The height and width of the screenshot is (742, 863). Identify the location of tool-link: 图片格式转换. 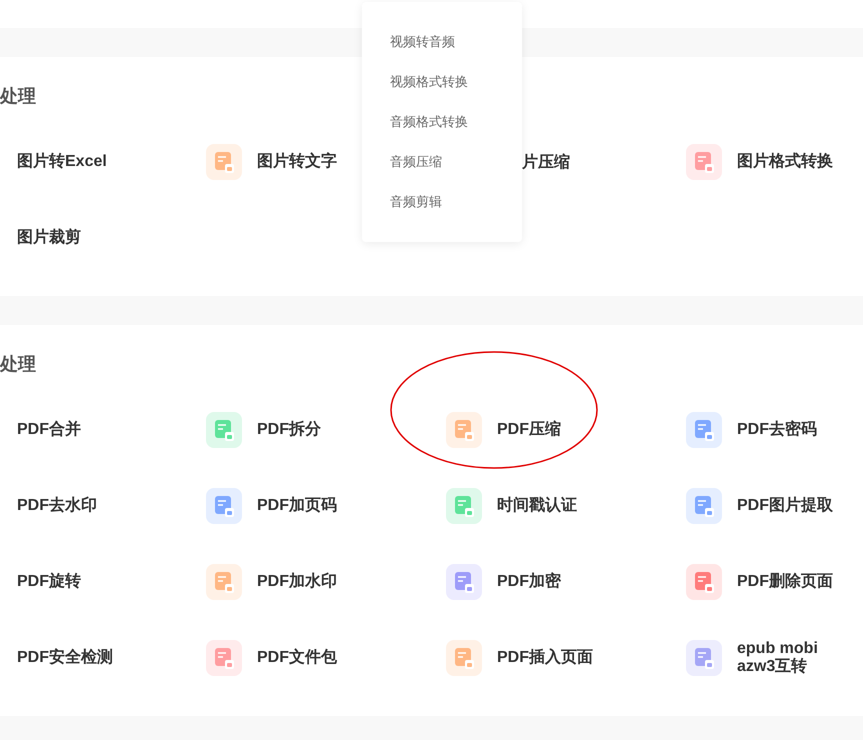
(759, 162).